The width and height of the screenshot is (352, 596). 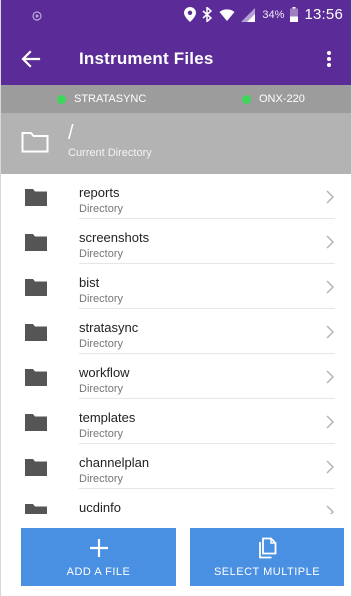 I want to click on connection-label: STRATASYNC, so click(x=110, y=99).